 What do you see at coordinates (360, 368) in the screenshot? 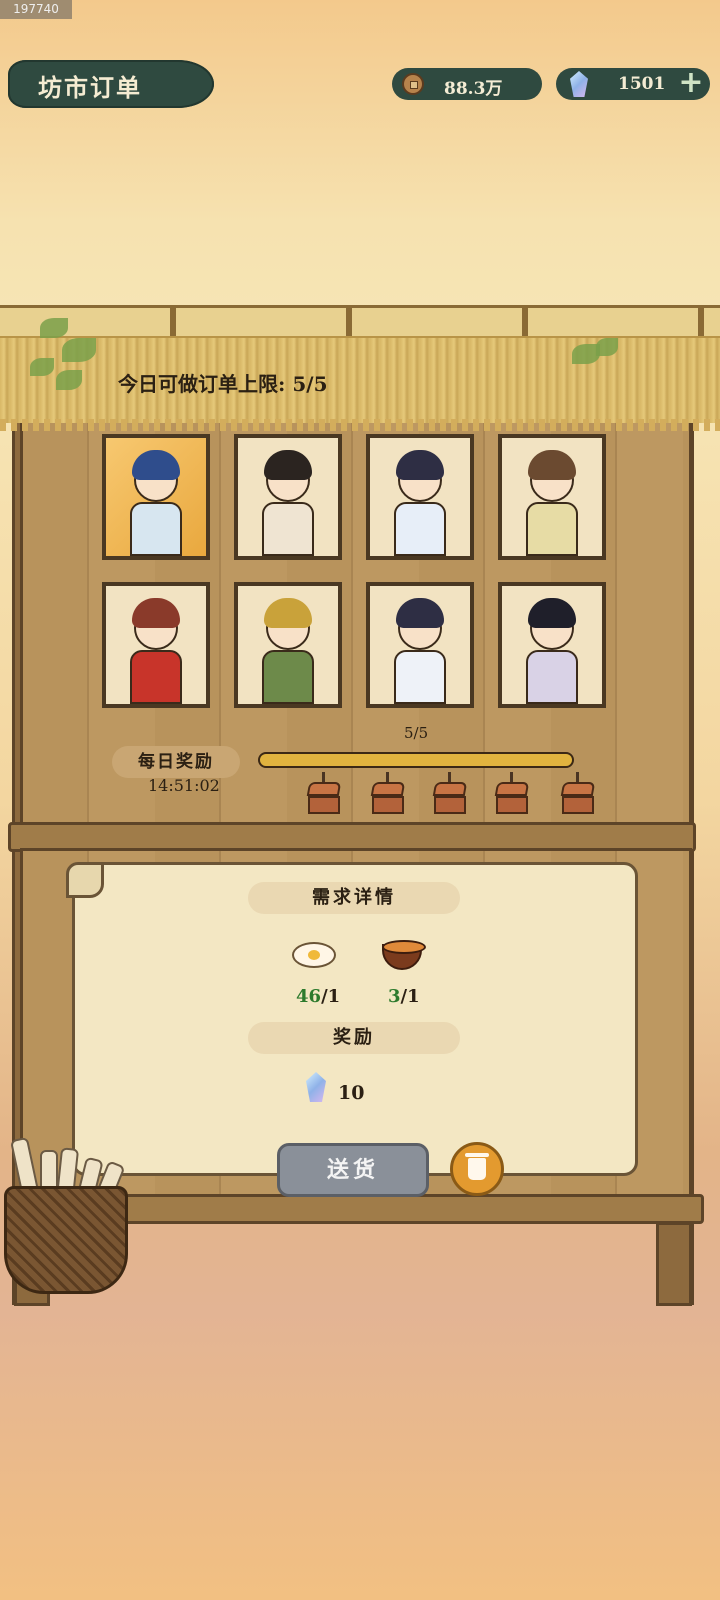
I see `thatched-roof` at bounding box center [360, 368].